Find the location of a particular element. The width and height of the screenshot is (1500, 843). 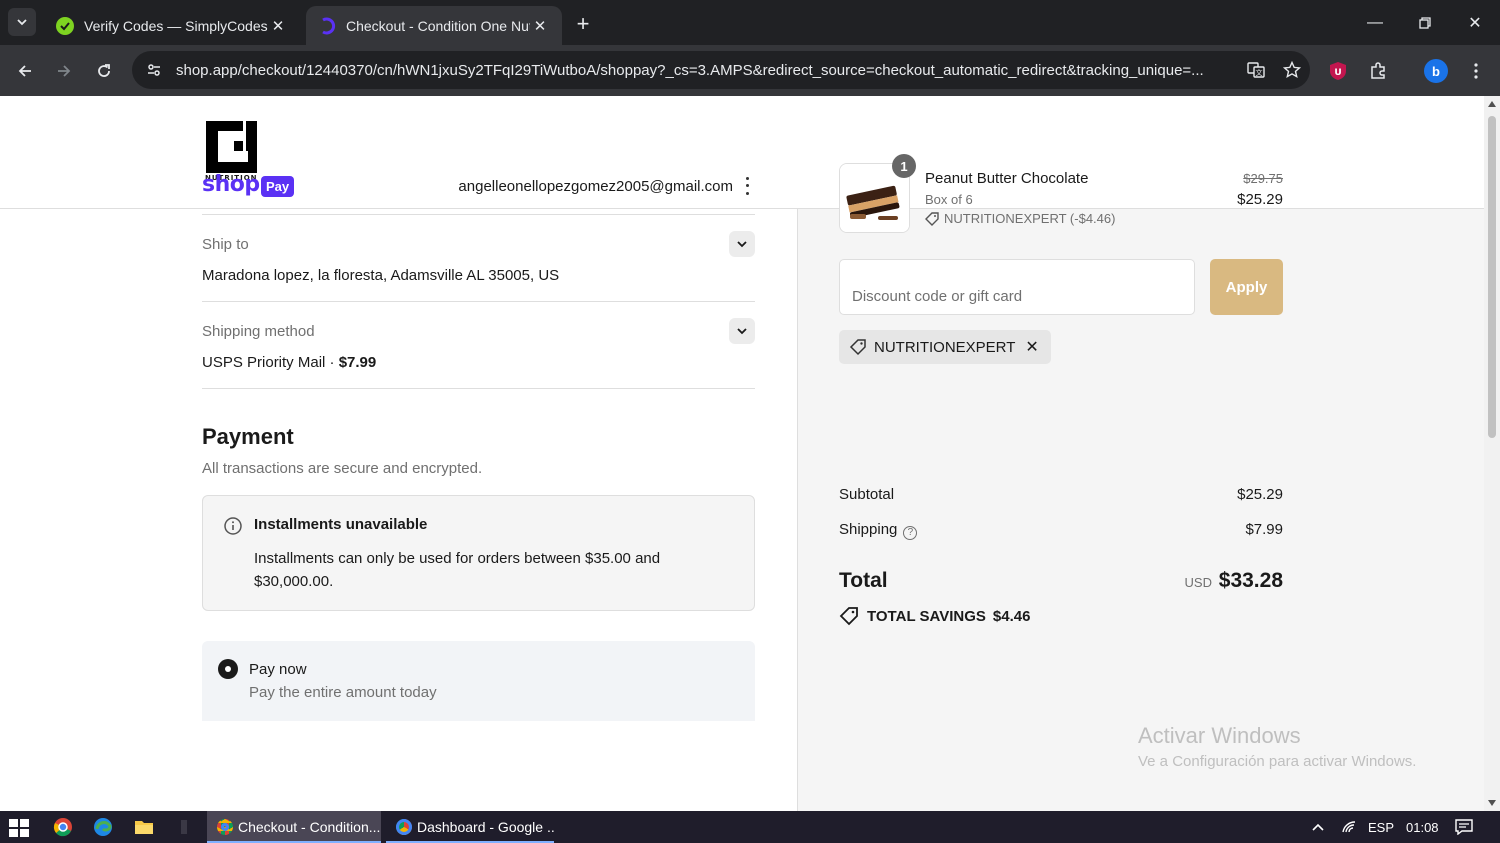

watermark-subtitle: Ve a Configuración para activar Windows. is located at coordinates (1277, 761).